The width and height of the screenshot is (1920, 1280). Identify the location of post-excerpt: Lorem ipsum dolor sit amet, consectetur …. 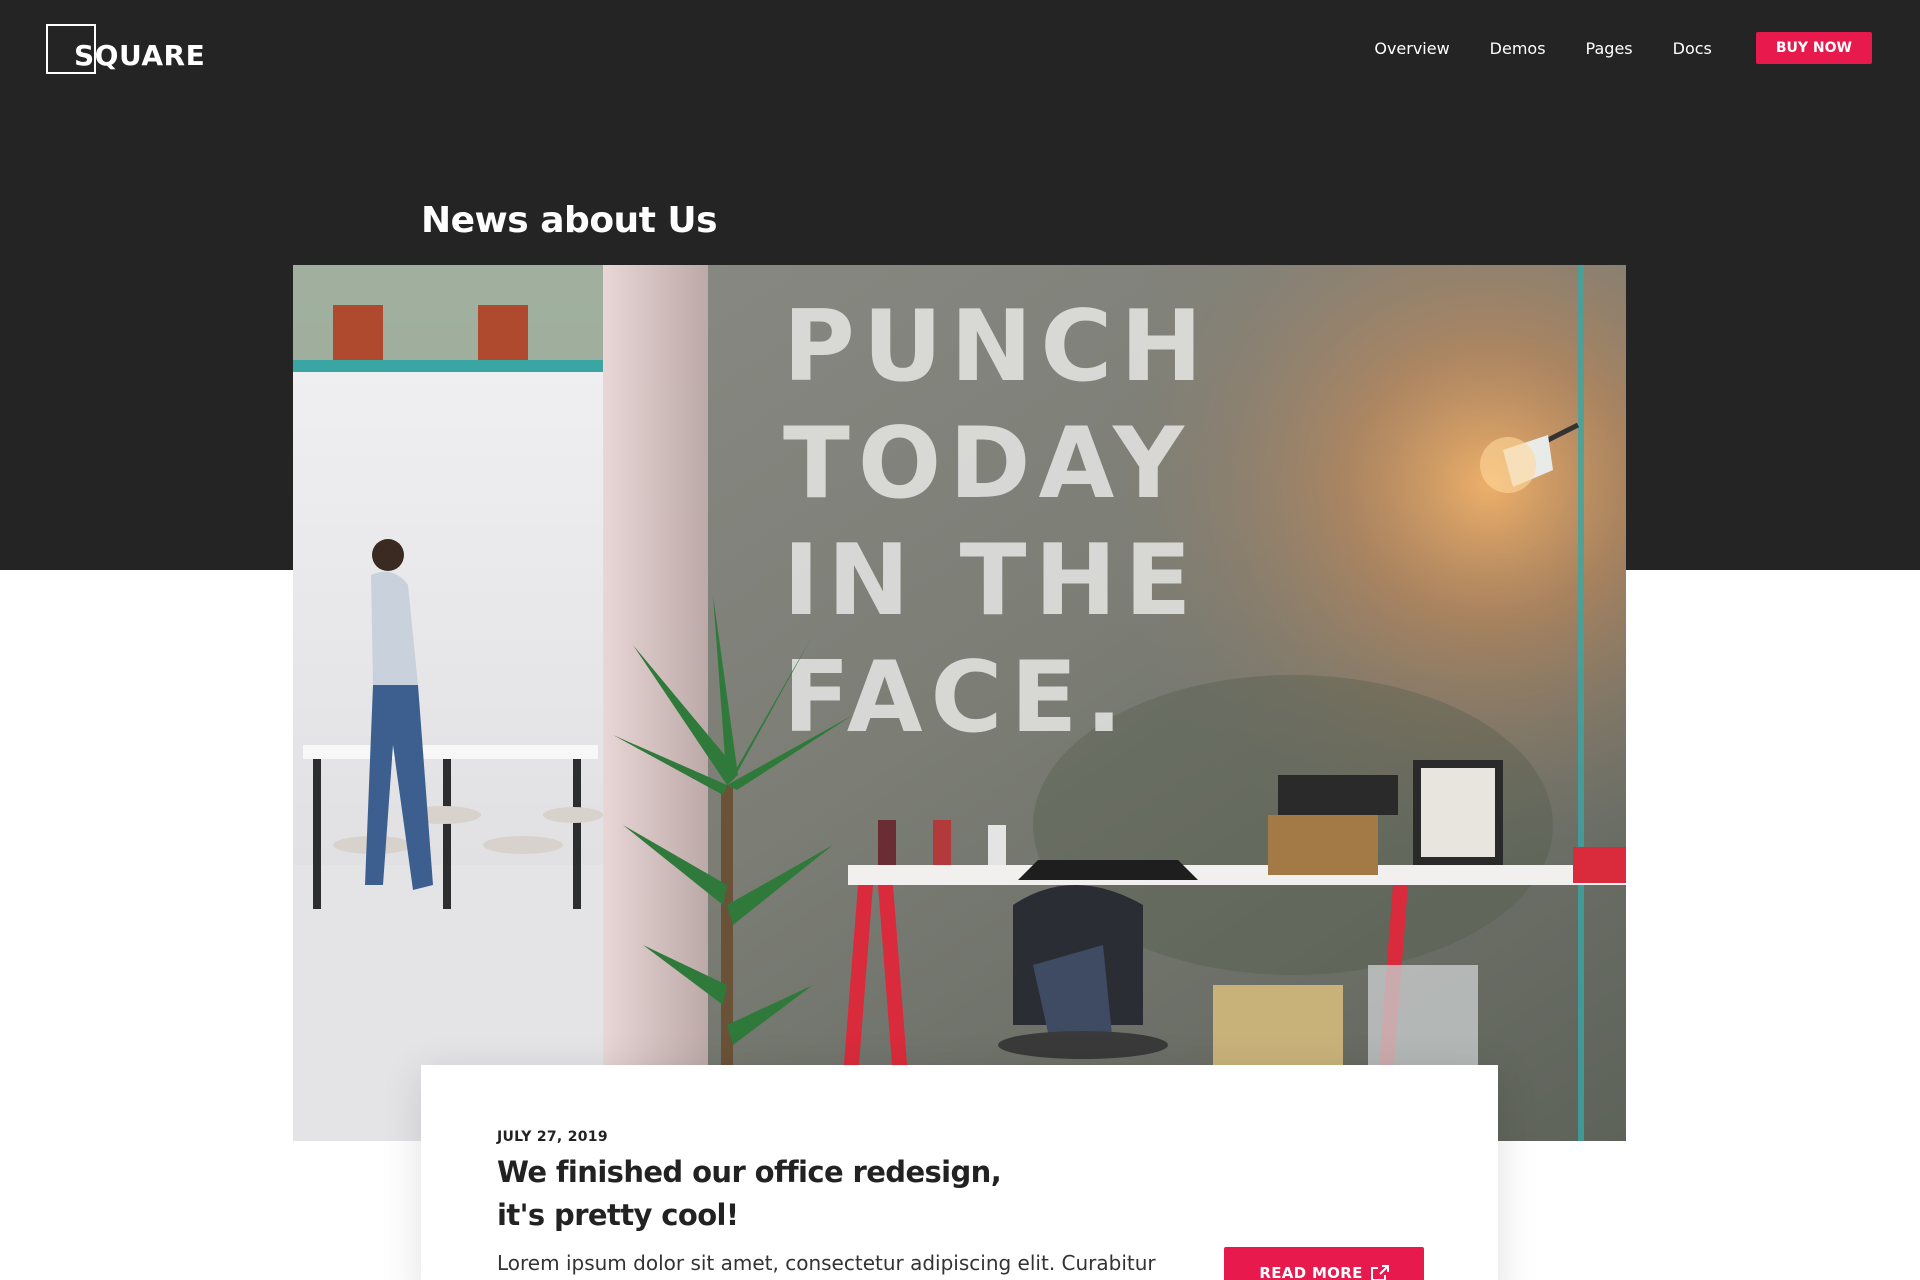
(826, 1263).